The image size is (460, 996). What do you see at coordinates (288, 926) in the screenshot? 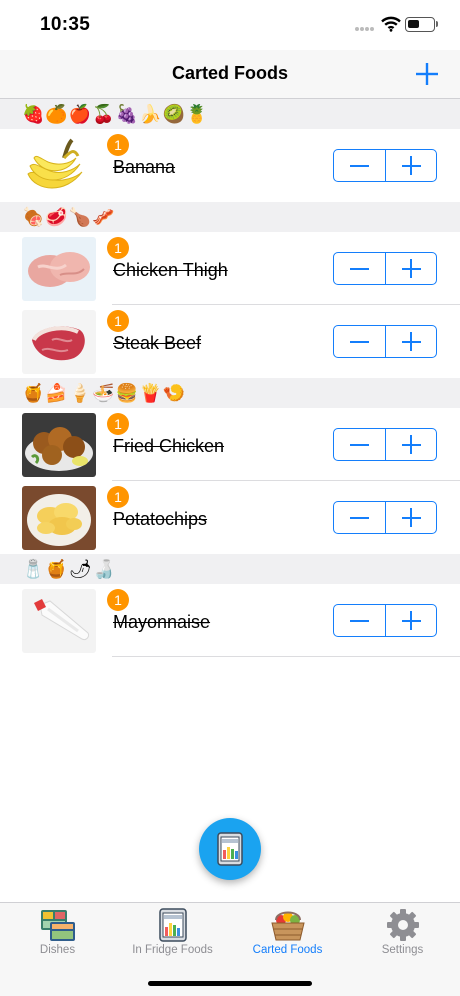
I see `basket-icon` at bounding box center [288, 926].